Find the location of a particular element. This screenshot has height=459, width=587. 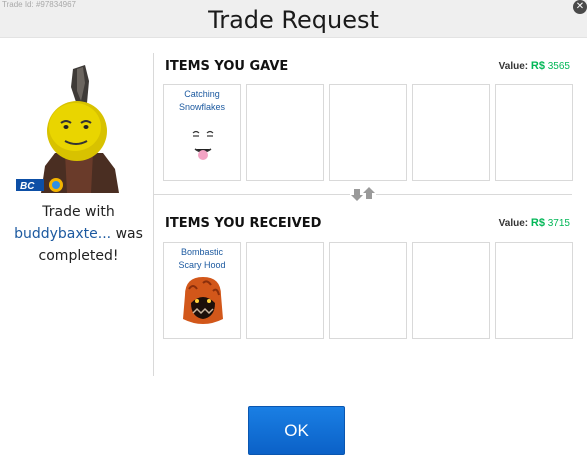

received-value-amount: 3715 is located at coordinates (558, 223).